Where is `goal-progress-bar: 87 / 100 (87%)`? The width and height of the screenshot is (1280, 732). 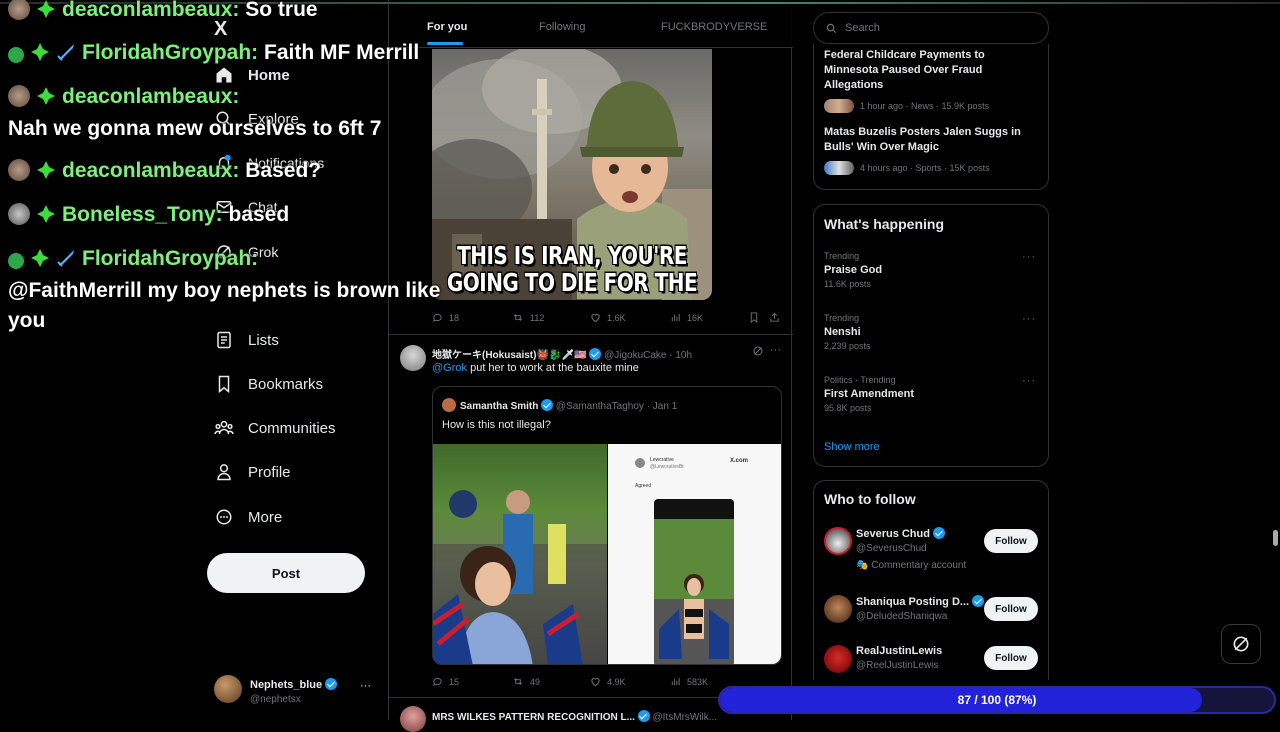
goal-progress-bar: 87 / 100 (87%) is located at coordinates (997, 700).